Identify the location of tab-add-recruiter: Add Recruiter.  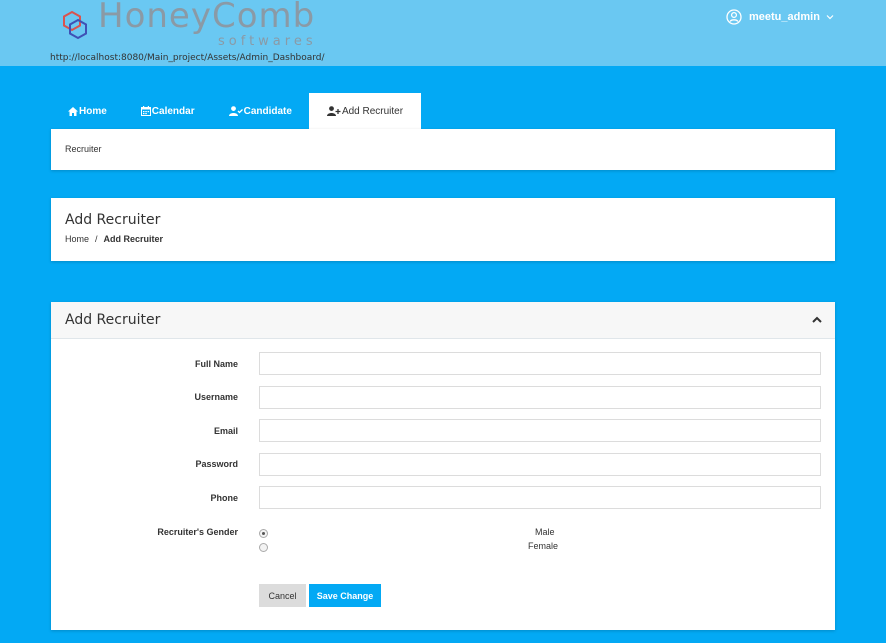
(365, 111).